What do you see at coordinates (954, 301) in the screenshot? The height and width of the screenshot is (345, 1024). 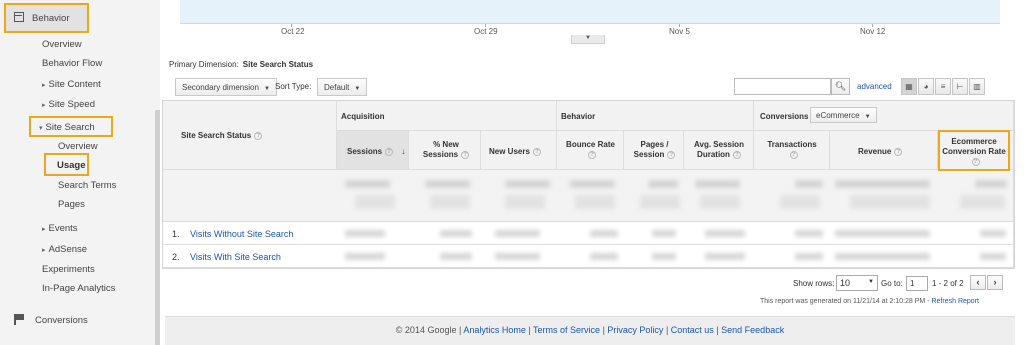 I see `refresh-report-link: Refresh Report` at bounding box center [954, 301].